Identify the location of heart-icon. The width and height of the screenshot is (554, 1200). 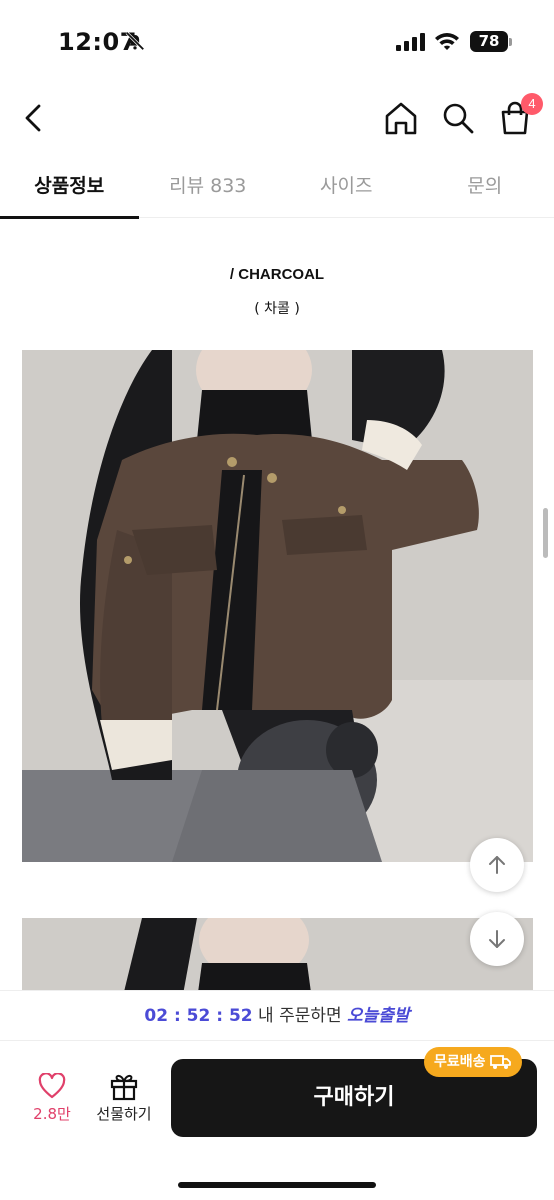
(52, 1086).